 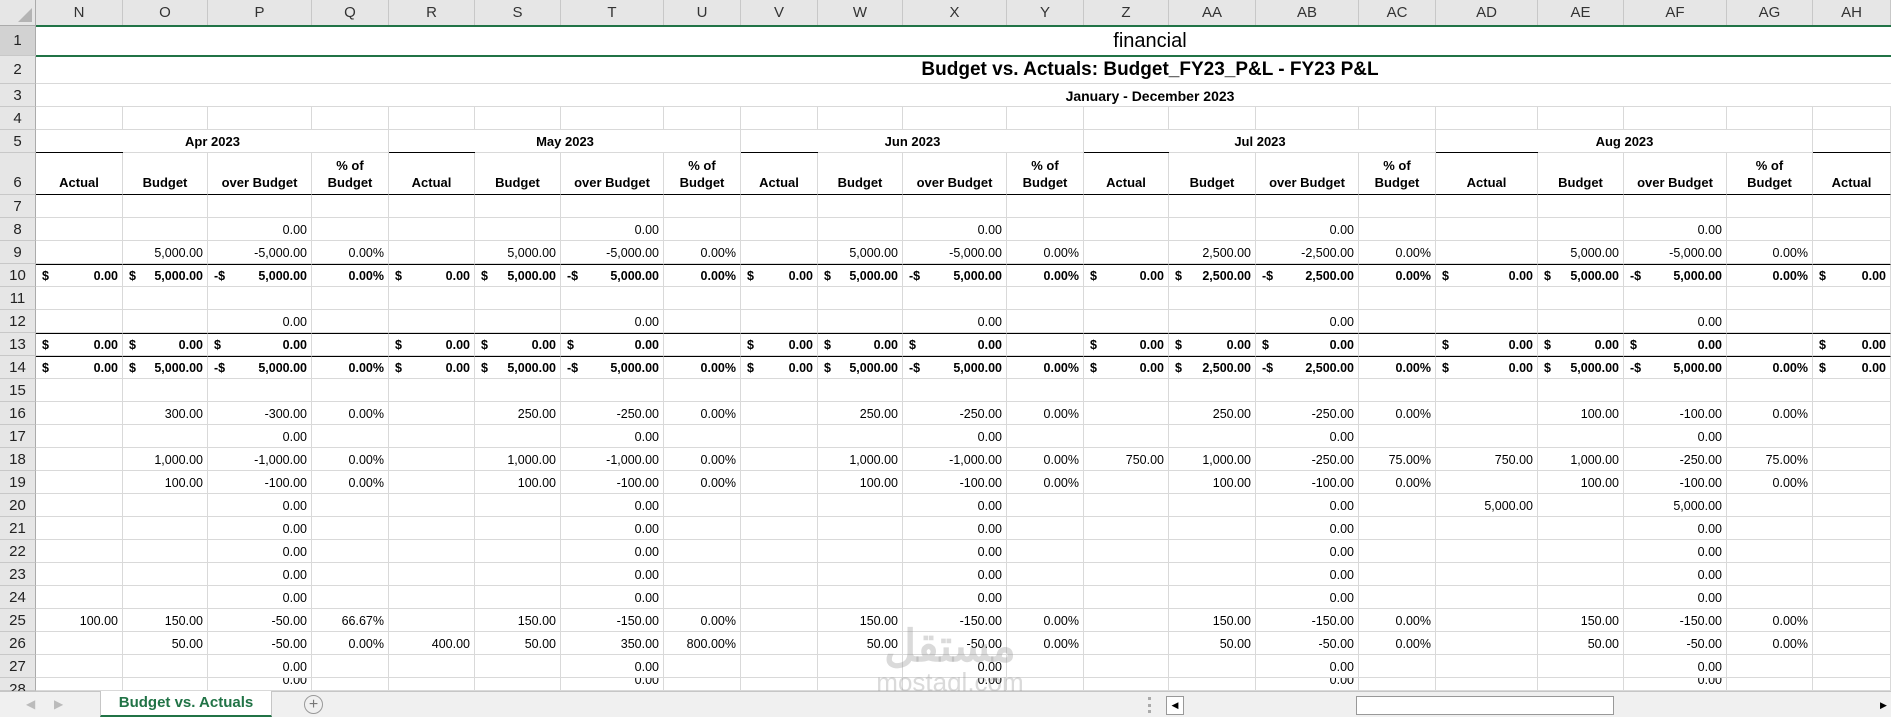 What do you see at coordinates (313, 704) in the screenshot?
I see `add-sheet-button: +` at bounding box center [313, 704].